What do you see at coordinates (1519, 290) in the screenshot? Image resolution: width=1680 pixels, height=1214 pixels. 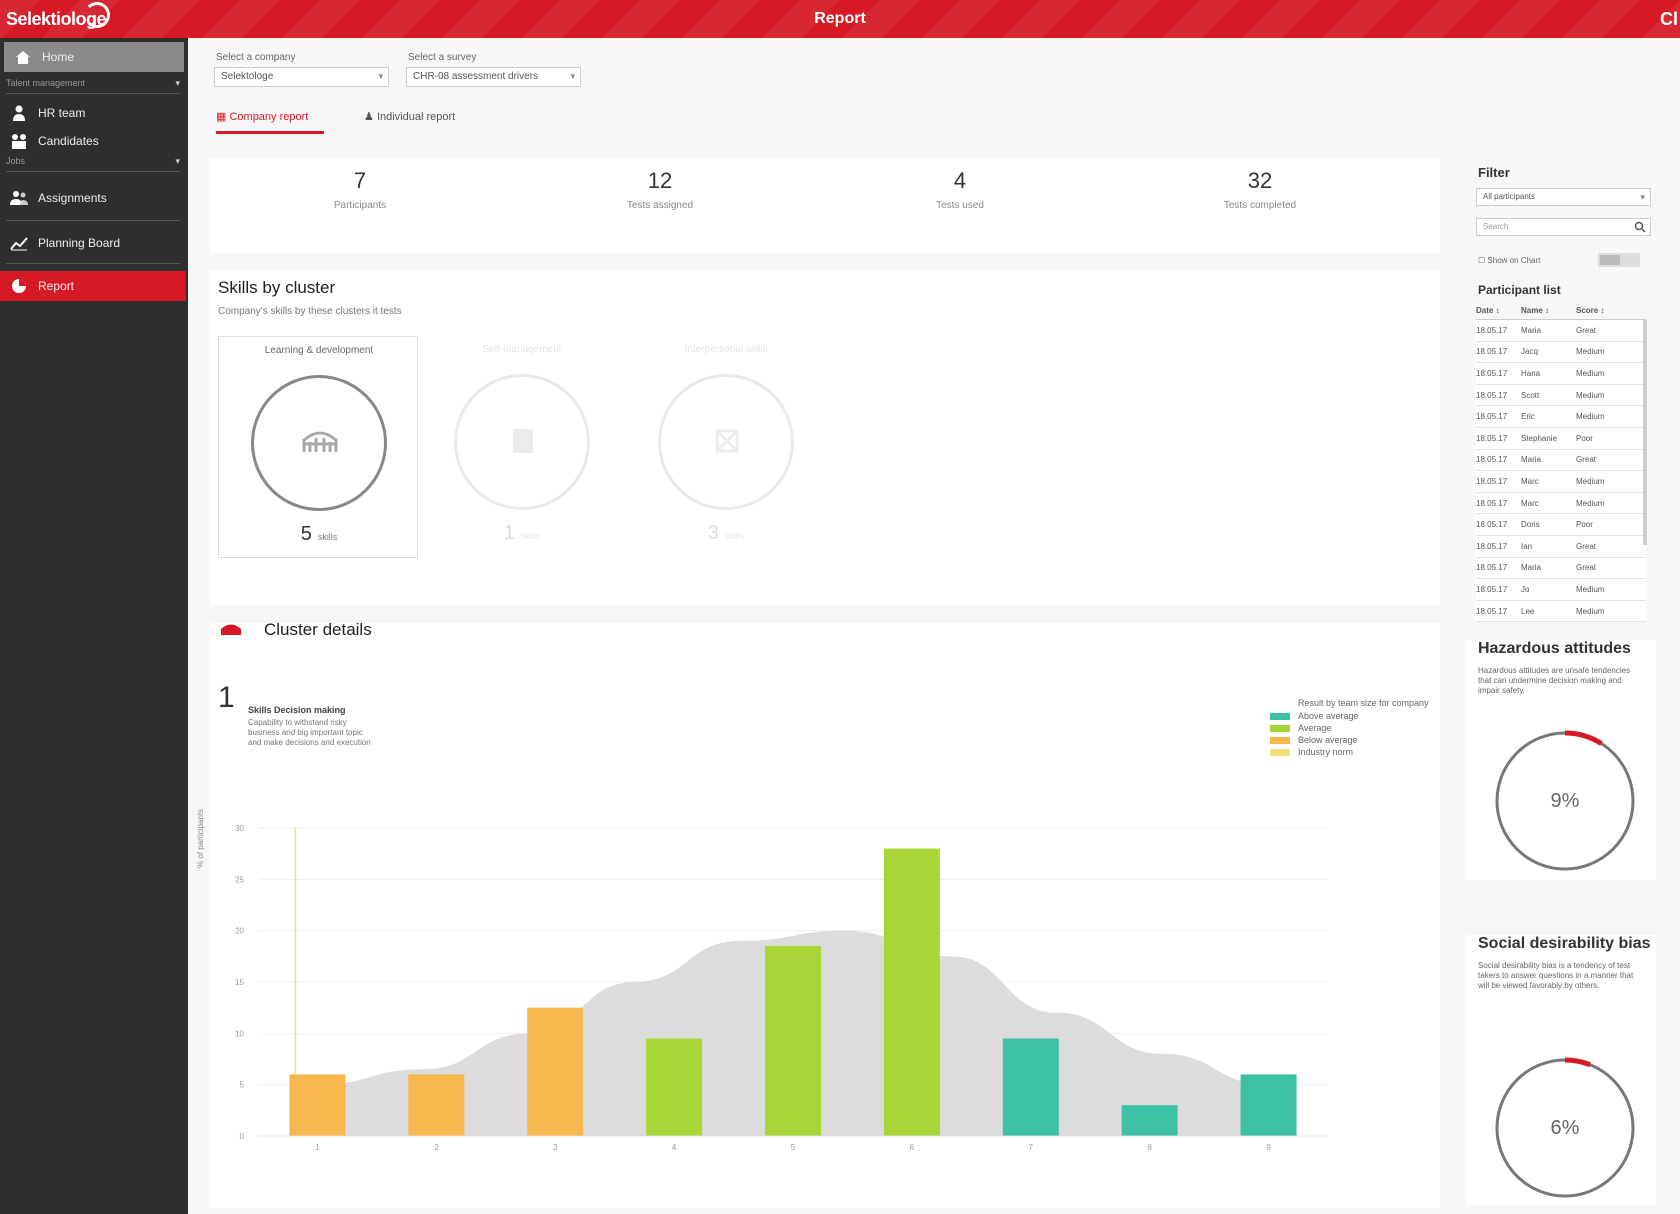 I see `participant-list-title: Participant list` at bounding box center [1519, 290].